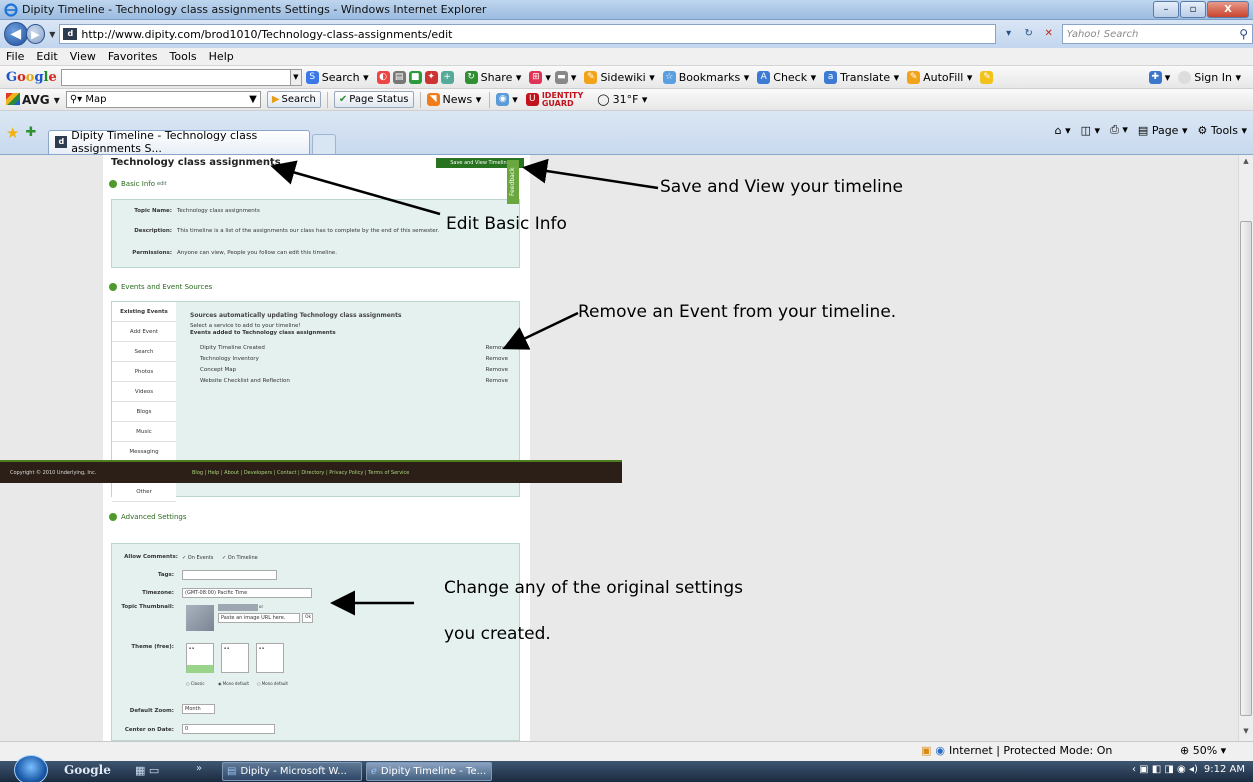 The height and width of the screenshot is (782, 1253). What do you see at coordinates (507, 99) in the screenshot?
I see `avg-tools-button: ◉ ▾` at bounding box center [507, 99].